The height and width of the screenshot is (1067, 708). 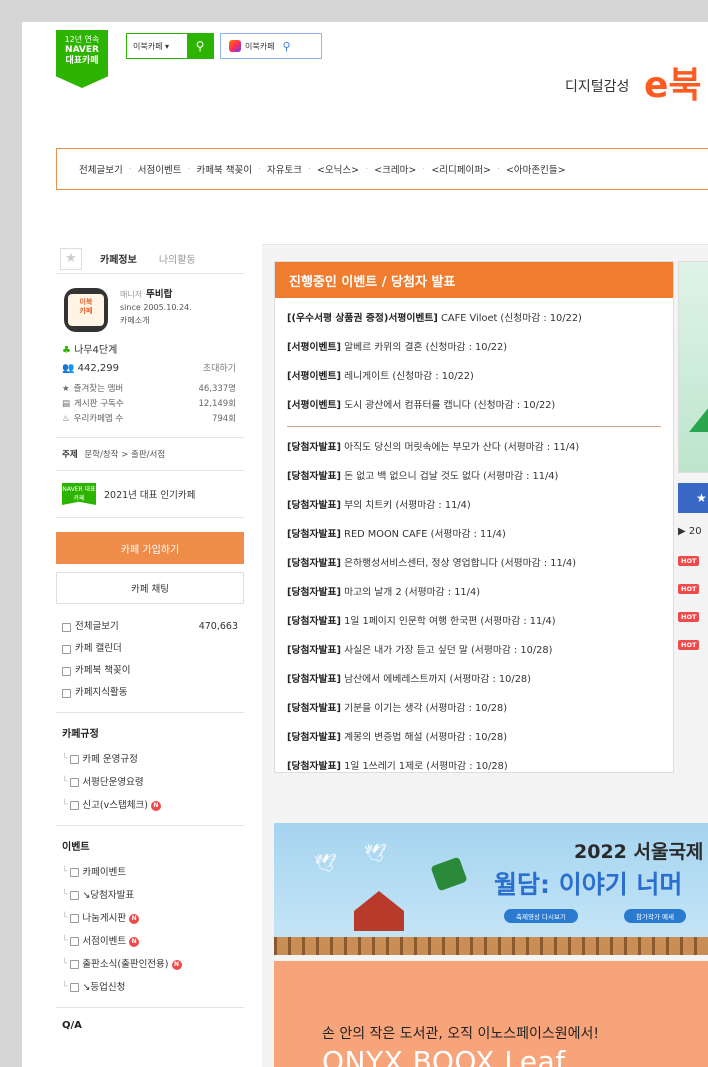 I want to click on winner-title: 기분을 이기는 생각 (서평마감 : 10/28), so click(x=424, y=708).